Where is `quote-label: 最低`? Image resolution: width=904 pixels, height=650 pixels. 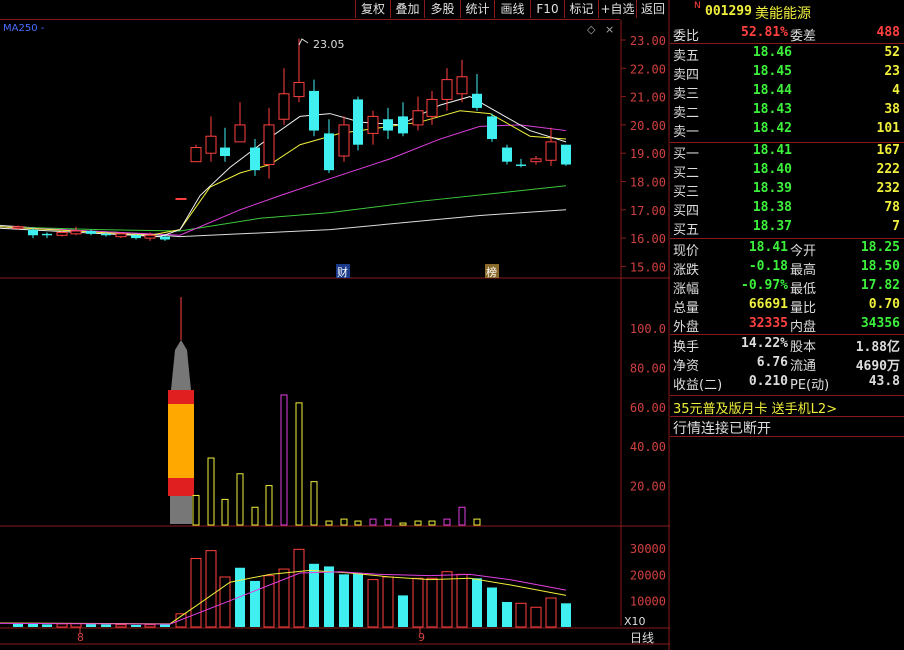 quote-label: 最低 is located at coordinates (803, 289).